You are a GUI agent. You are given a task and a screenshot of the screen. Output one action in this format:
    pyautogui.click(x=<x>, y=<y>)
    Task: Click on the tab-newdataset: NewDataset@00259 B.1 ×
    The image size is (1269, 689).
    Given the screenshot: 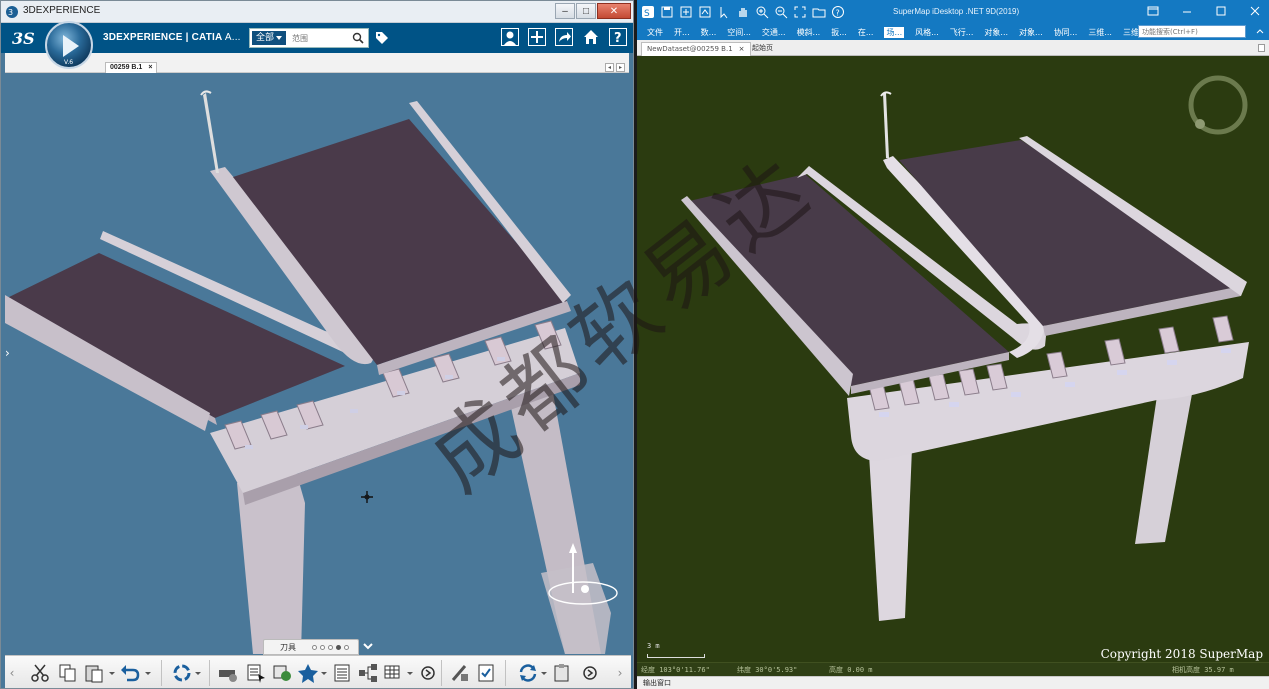 What is the action you would take?
    pyautogui.click(x=696, y=49)
    